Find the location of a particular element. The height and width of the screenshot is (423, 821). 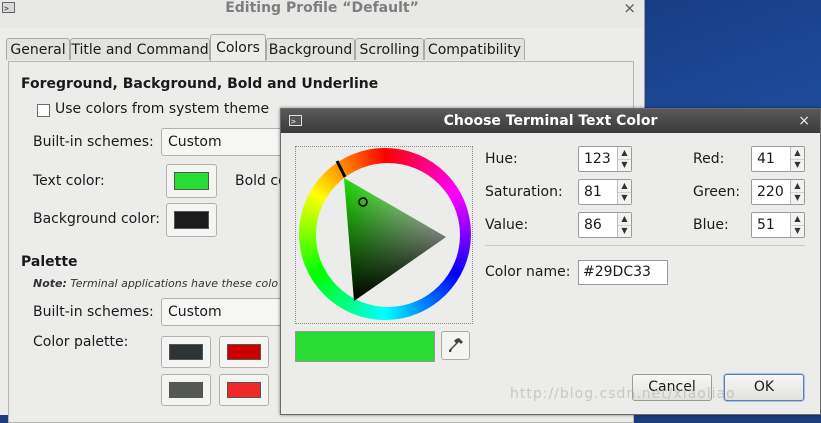

blue-label: Blue: is located at coordinates (711, 225).